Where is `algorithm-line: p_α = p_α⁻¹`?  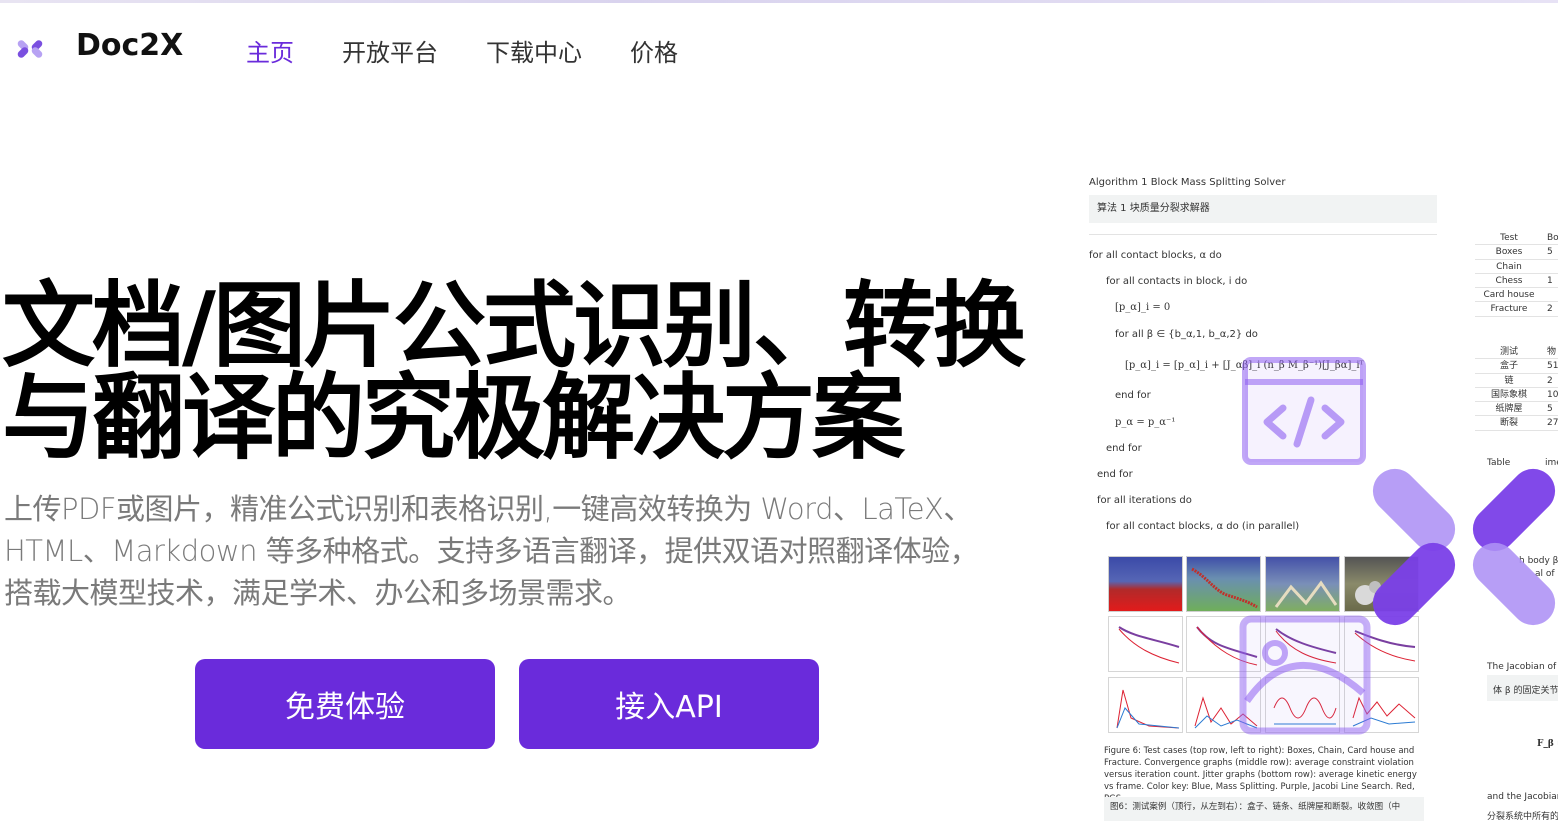 algorithm-line: p_α = p_α⁻¹ is located at coordinates (1145, 422).